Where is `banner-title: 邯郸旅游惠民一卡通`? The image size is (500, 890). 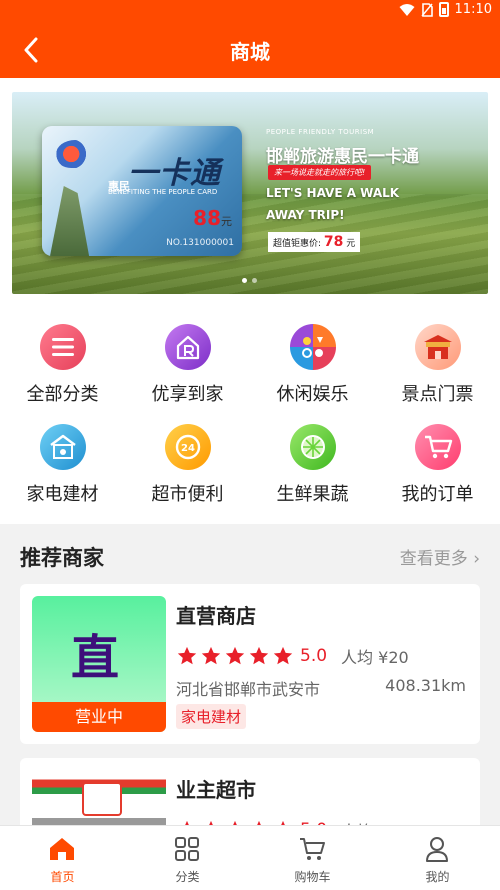
banner-title: 邯郸旅游惠民一卡通 is located at coordinates (342, 157).